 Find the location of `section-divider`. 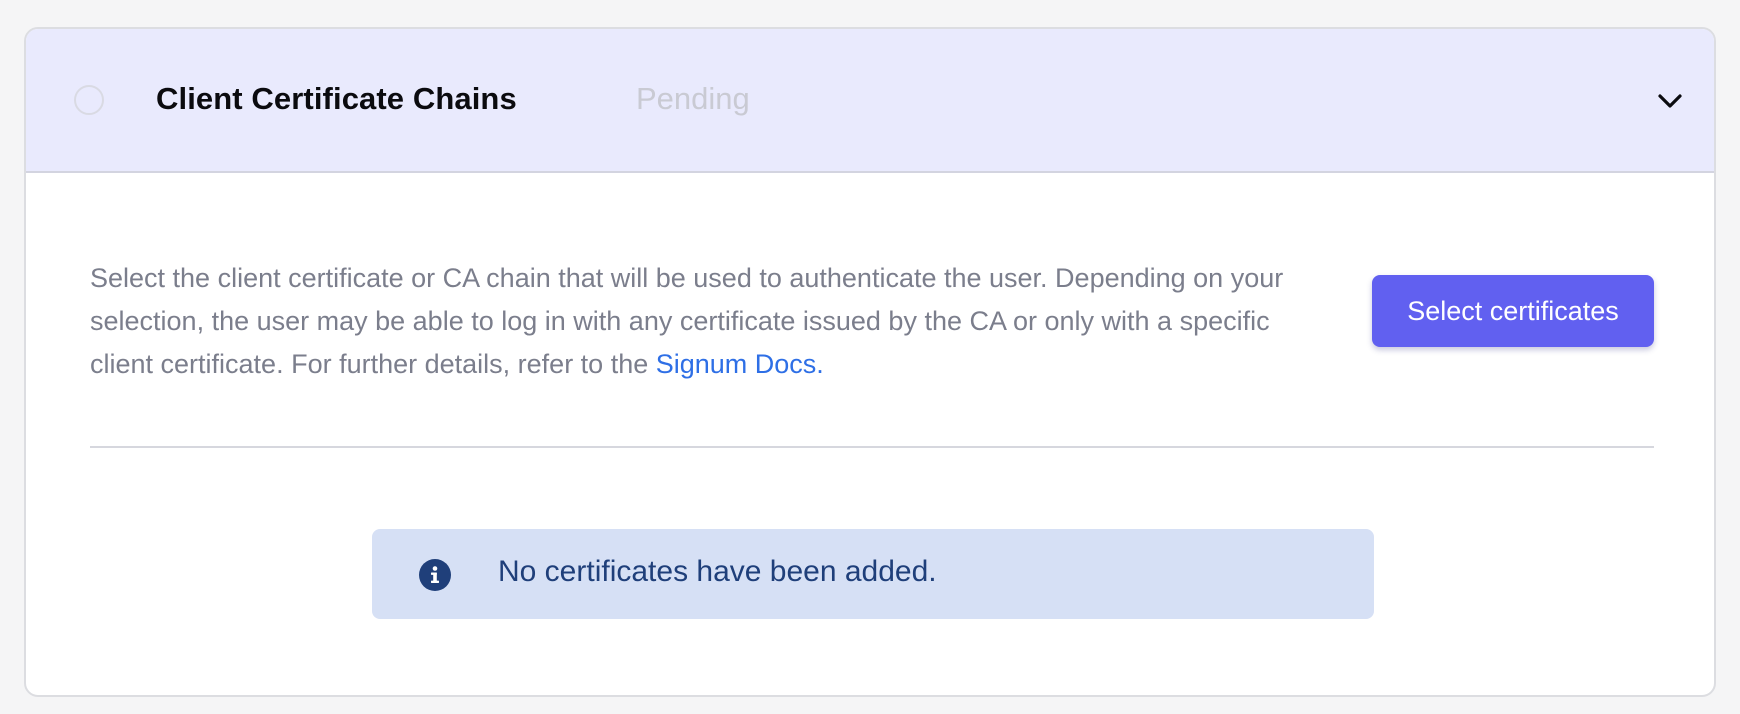

section-divider is located at coordinates (872, 447).